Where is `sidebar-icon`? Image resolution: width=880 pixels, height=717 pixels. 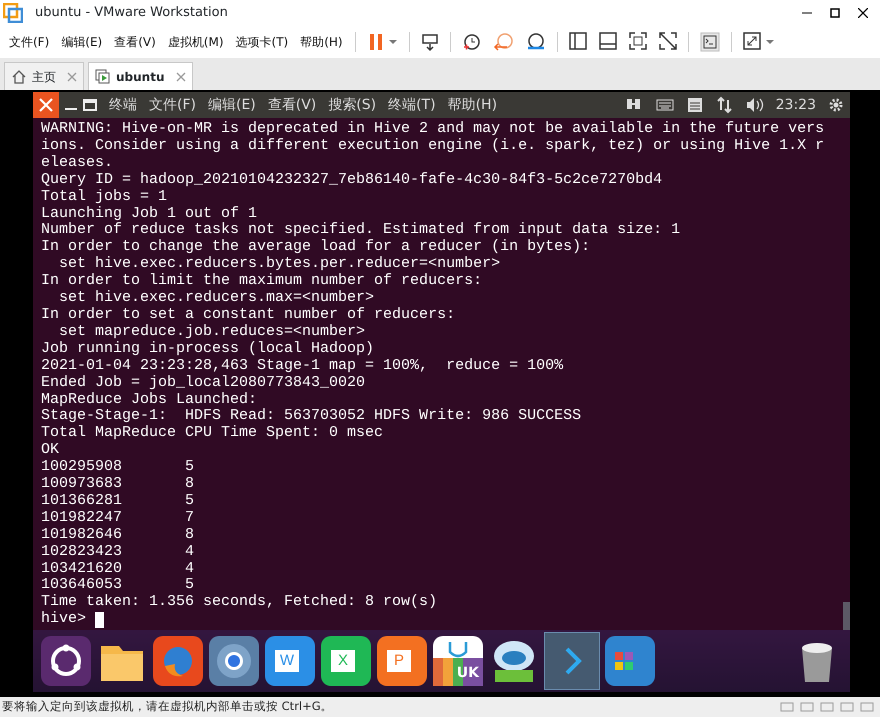 sidebar-icon is located at coordinates (578, 41).